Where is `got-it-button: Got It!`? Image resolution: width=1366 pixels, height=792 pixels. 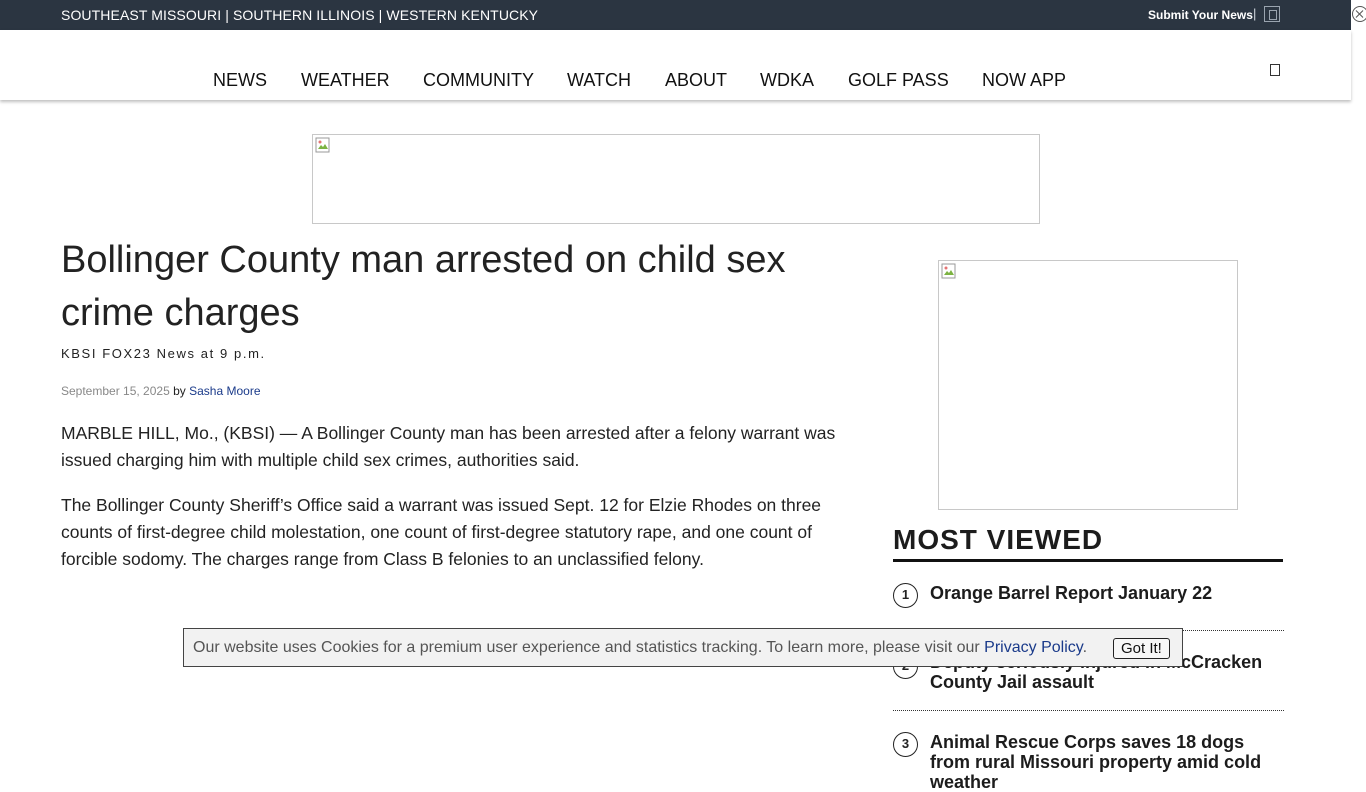 got-it-button: Got It! is located at coordinates (1141, 648).